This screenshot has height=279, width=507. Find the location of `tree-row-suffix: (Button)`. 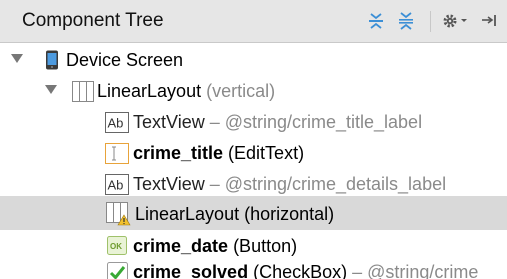

tree-row-suffix: (Button) is located at coordinates (263, 246).